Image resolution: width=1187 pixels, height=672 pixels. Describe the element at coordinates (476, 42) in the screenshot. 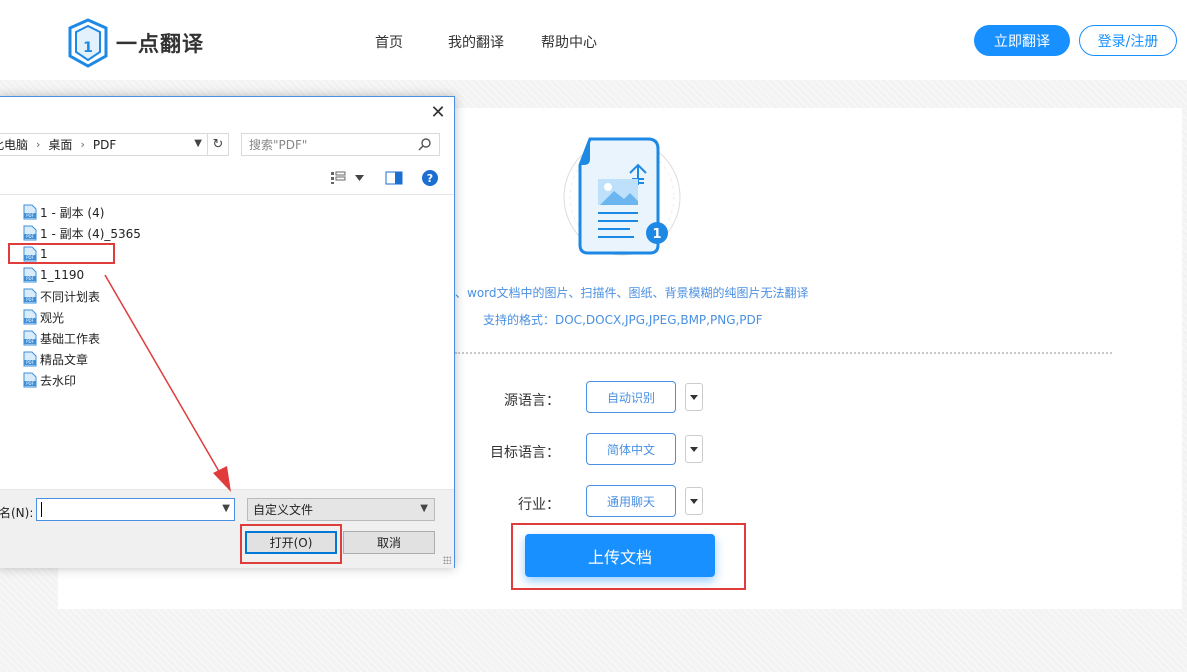

I see `nav-my-translations: 我的翻译` at that location.